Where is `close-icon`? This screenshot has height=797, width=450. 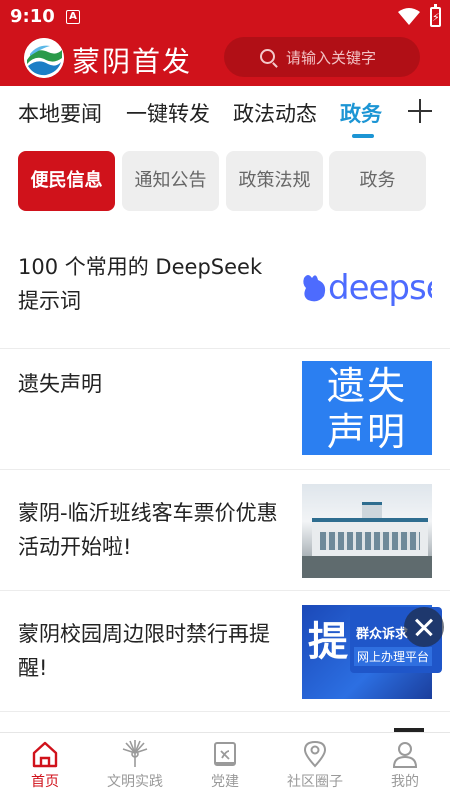 close-icon is located at coordinates (424, 627).